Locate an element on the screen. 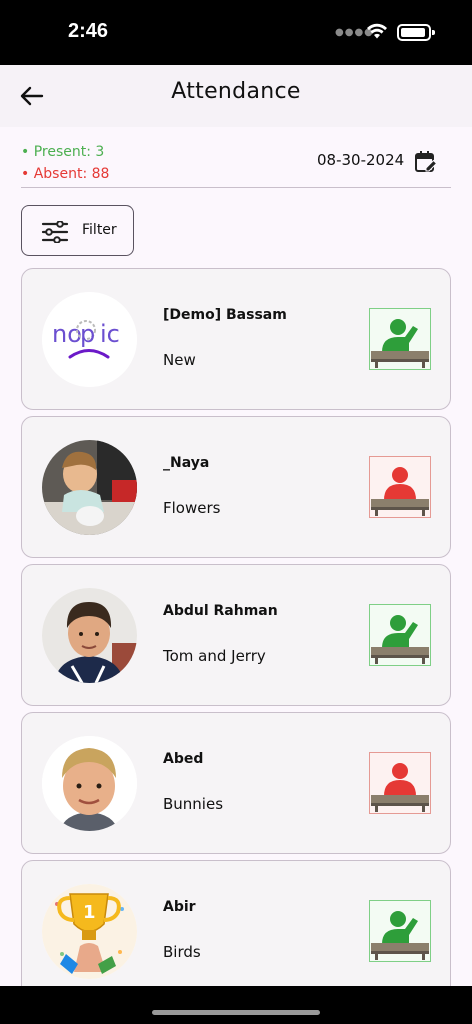  student-name: Abdul Rahman is located at coordinates (220, 611).